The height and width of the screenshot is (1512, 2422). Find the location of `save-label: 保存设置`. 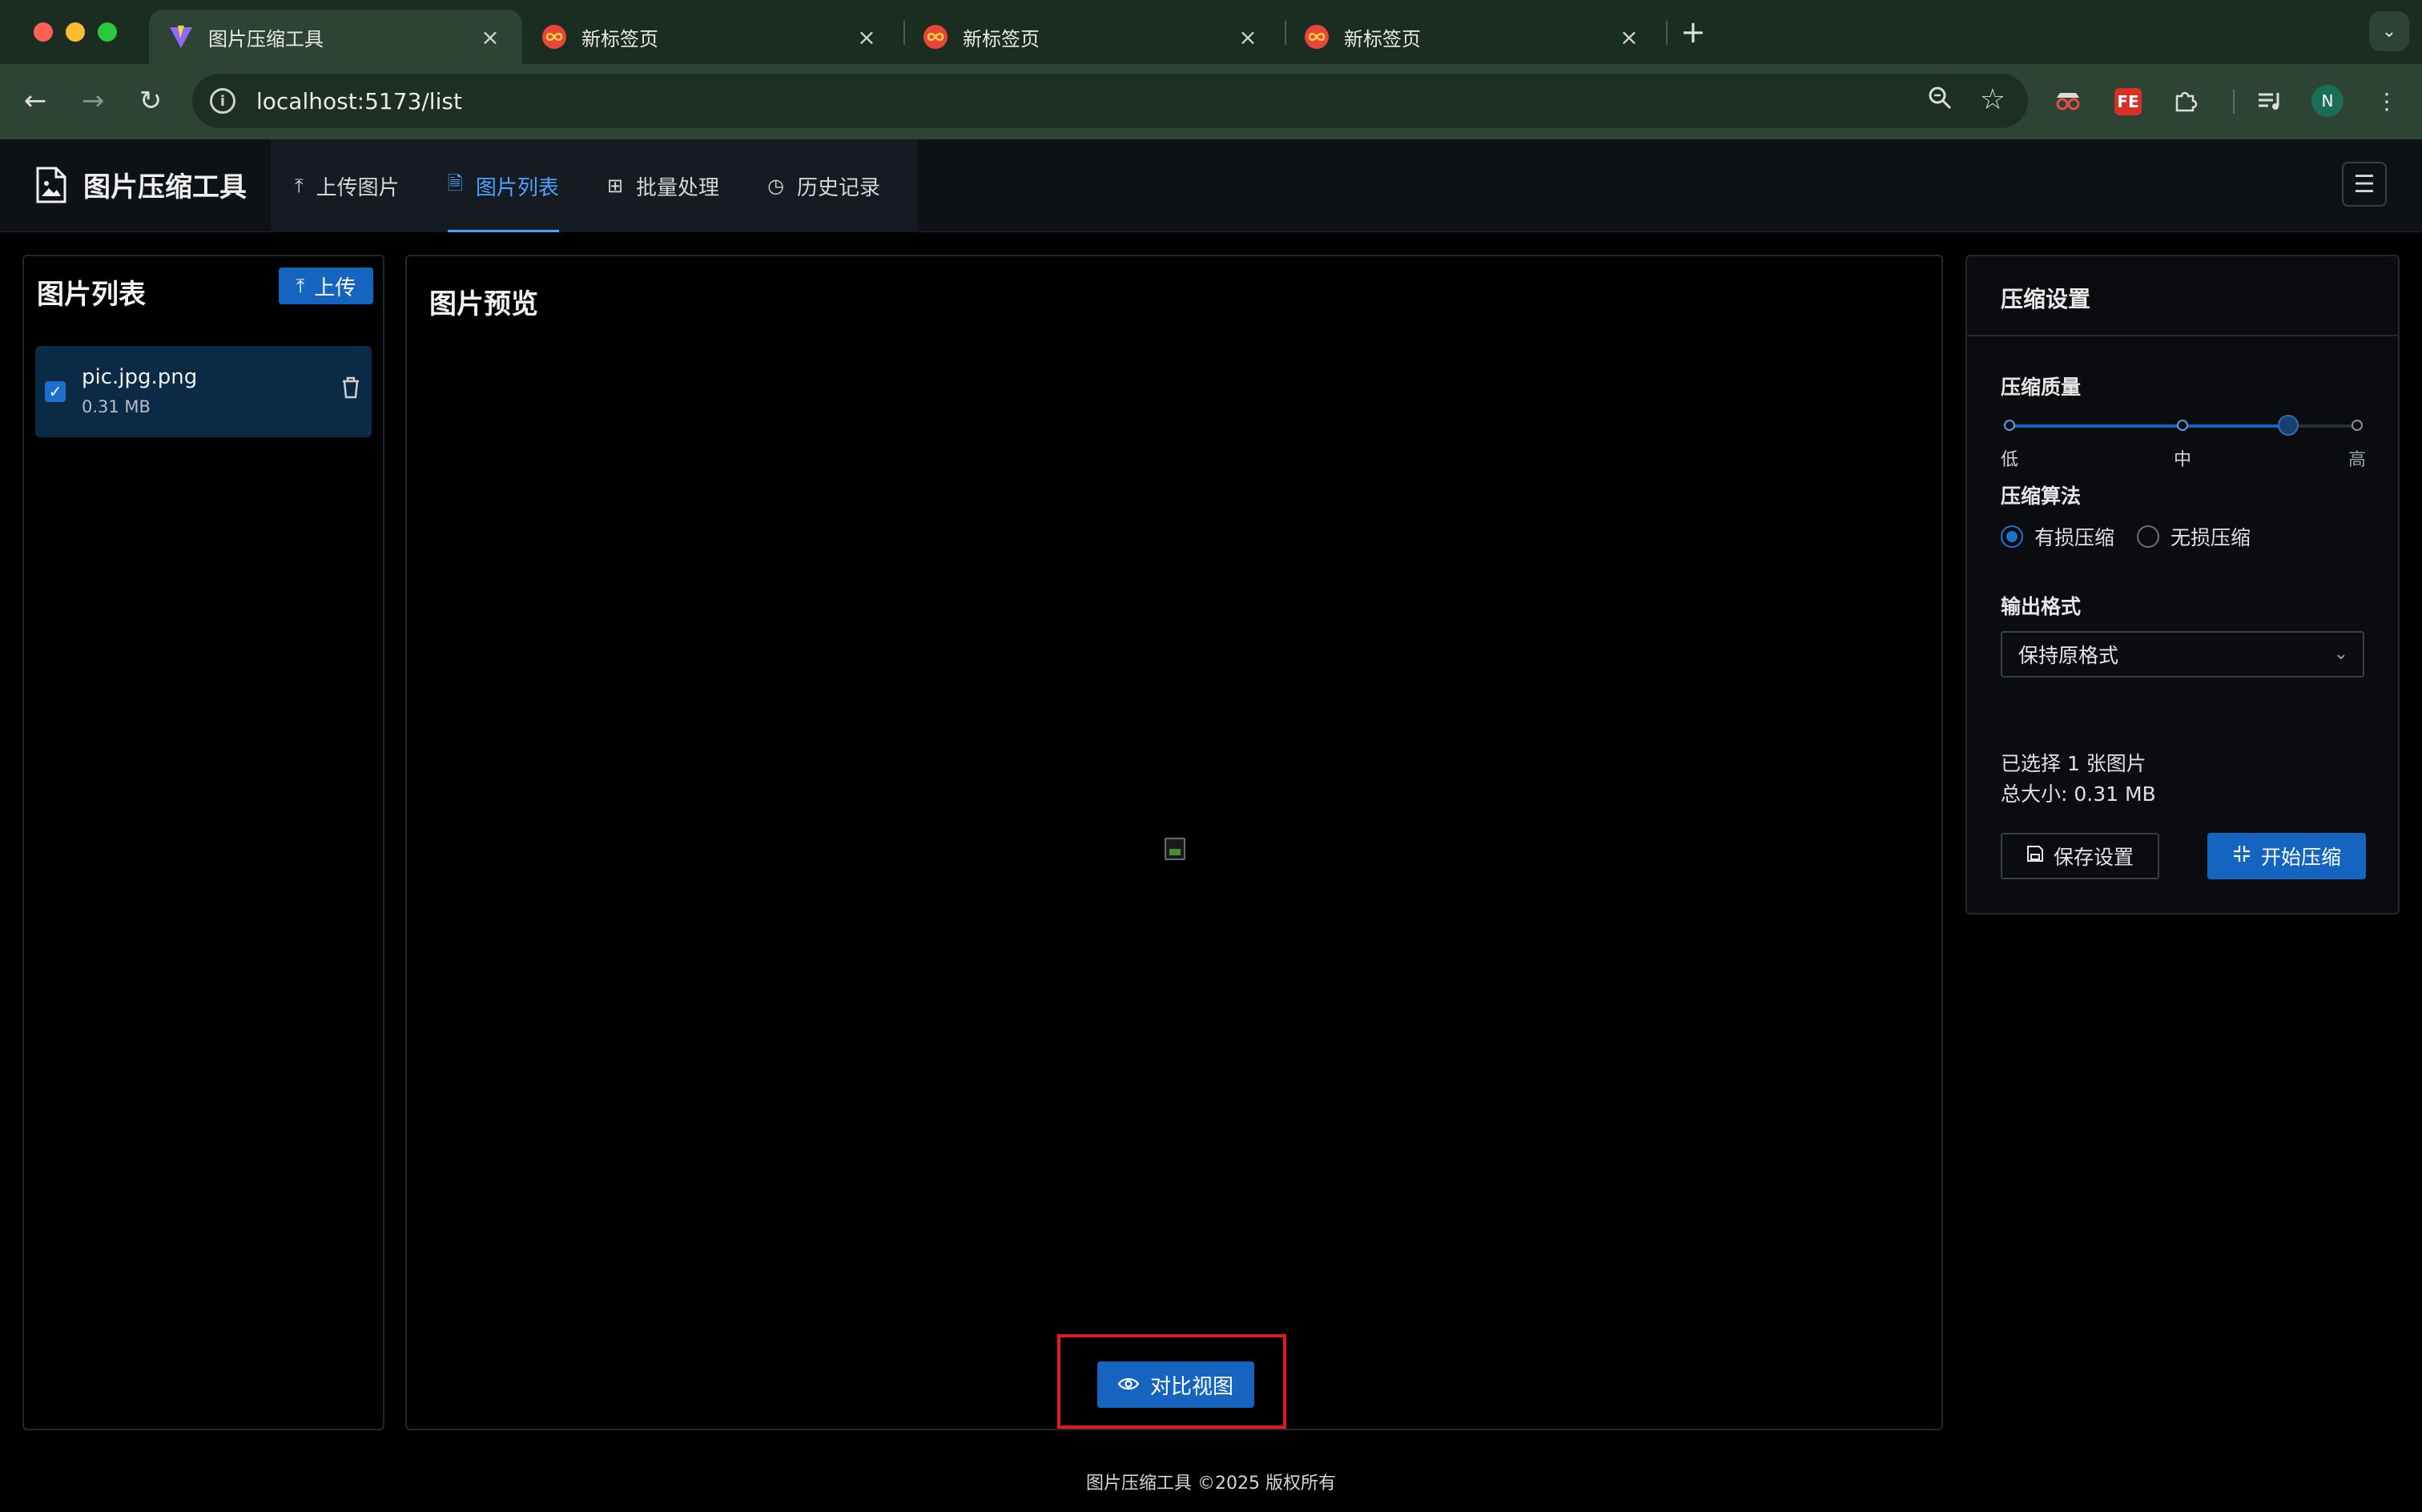

save-label: 保存设置 is located at coordinates (2093, 857).